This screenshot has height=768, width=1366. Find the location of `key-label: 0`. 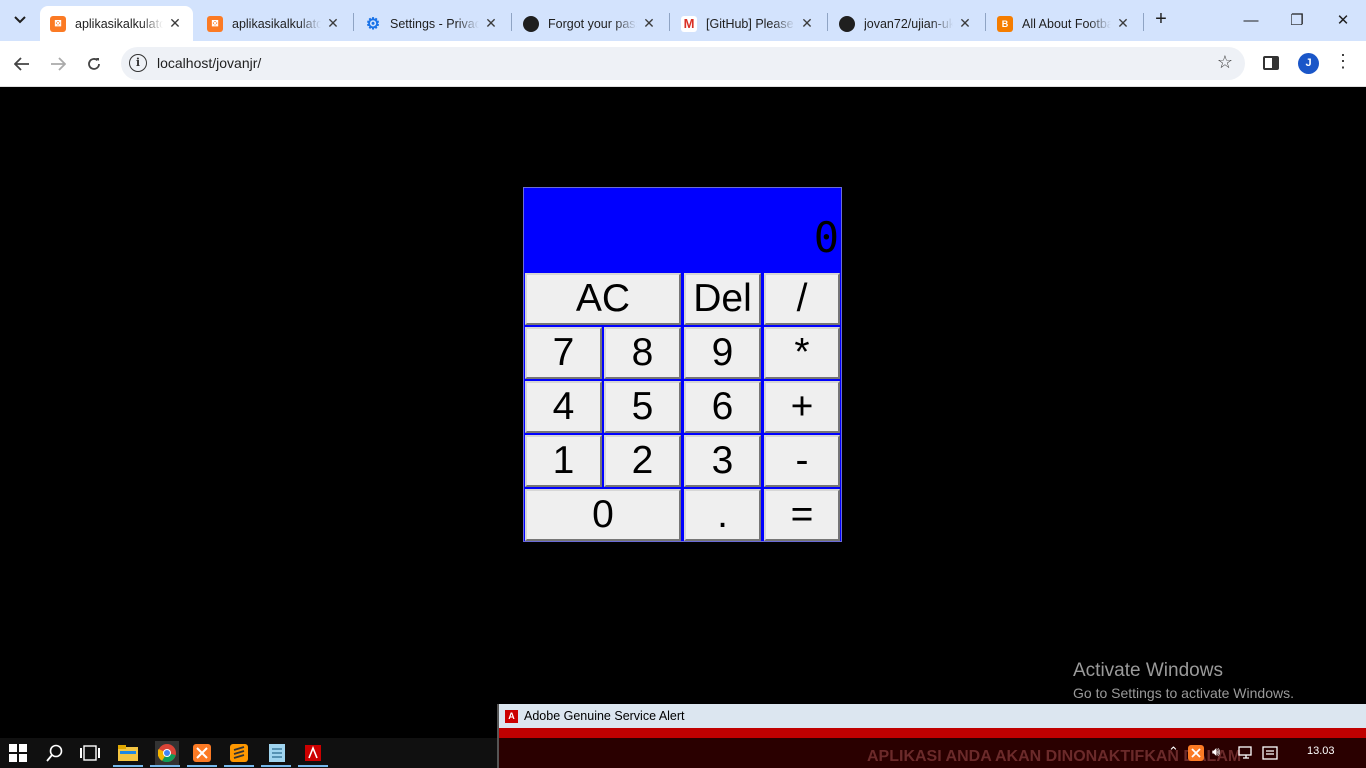

key-label: 0 is located at coordinates (603, 514).